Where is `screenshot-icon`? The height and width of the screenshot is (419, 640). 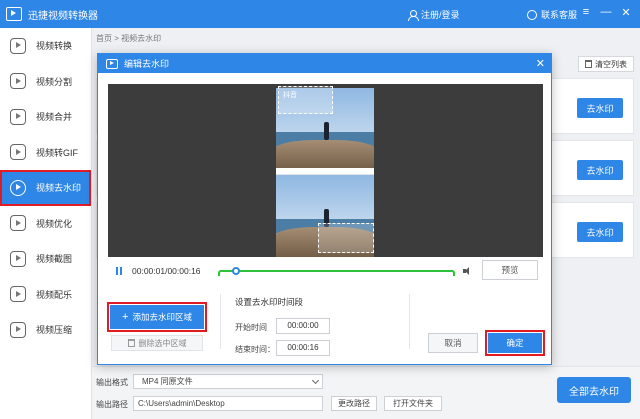 screenshot-icon is located at coordinates (18, 258).